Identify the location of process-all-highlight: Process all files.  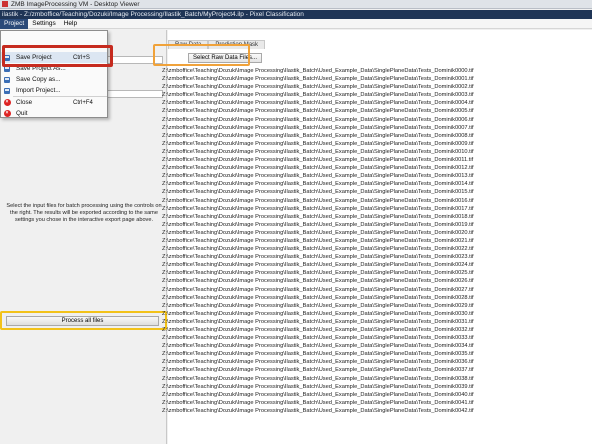
(83, 320).